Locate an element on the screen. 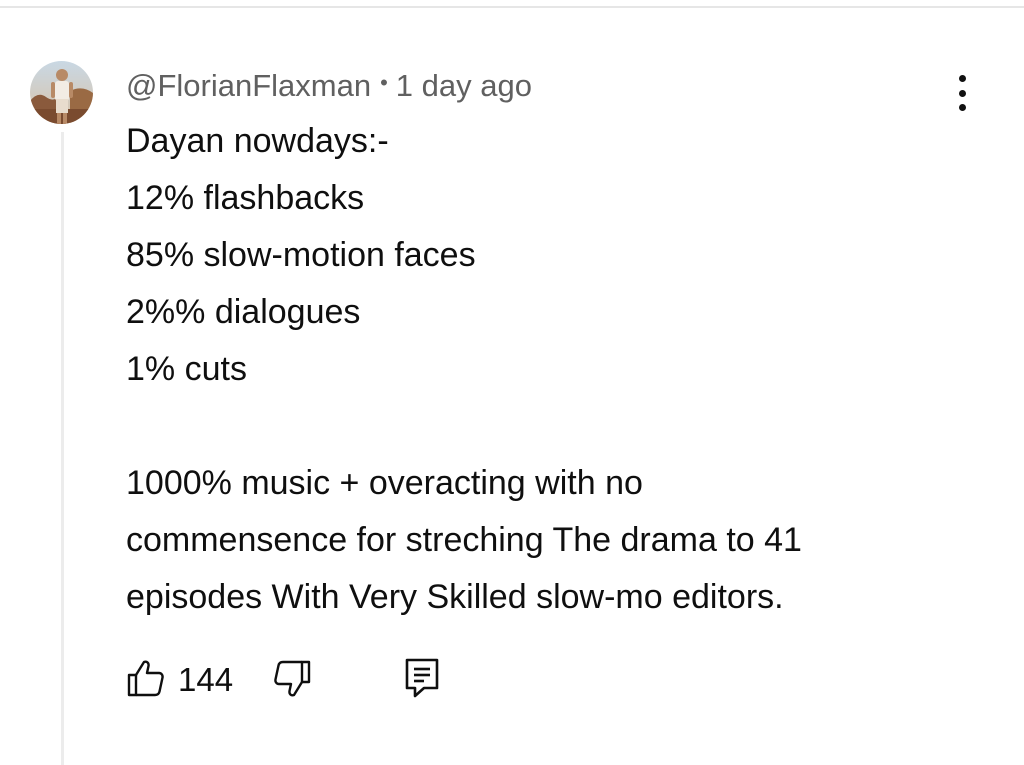  comment-line: 12% flashbacks is located at coordinates (245, 198).